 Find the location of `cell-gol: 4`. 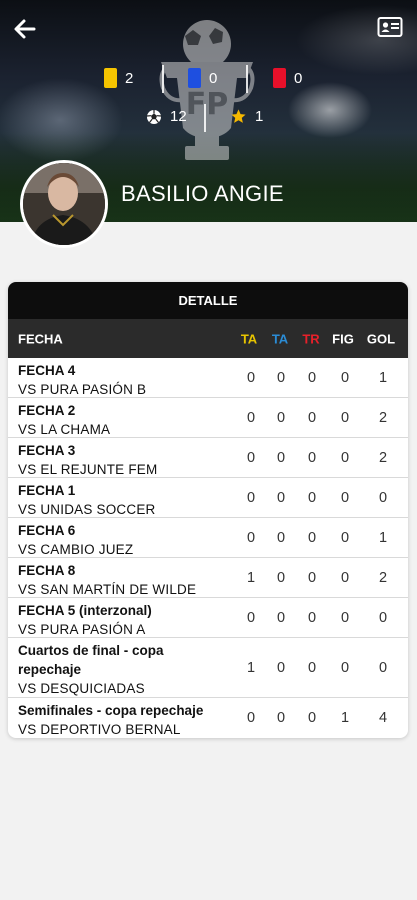

cell-gol: 4 is located at coordinates (383, 718).